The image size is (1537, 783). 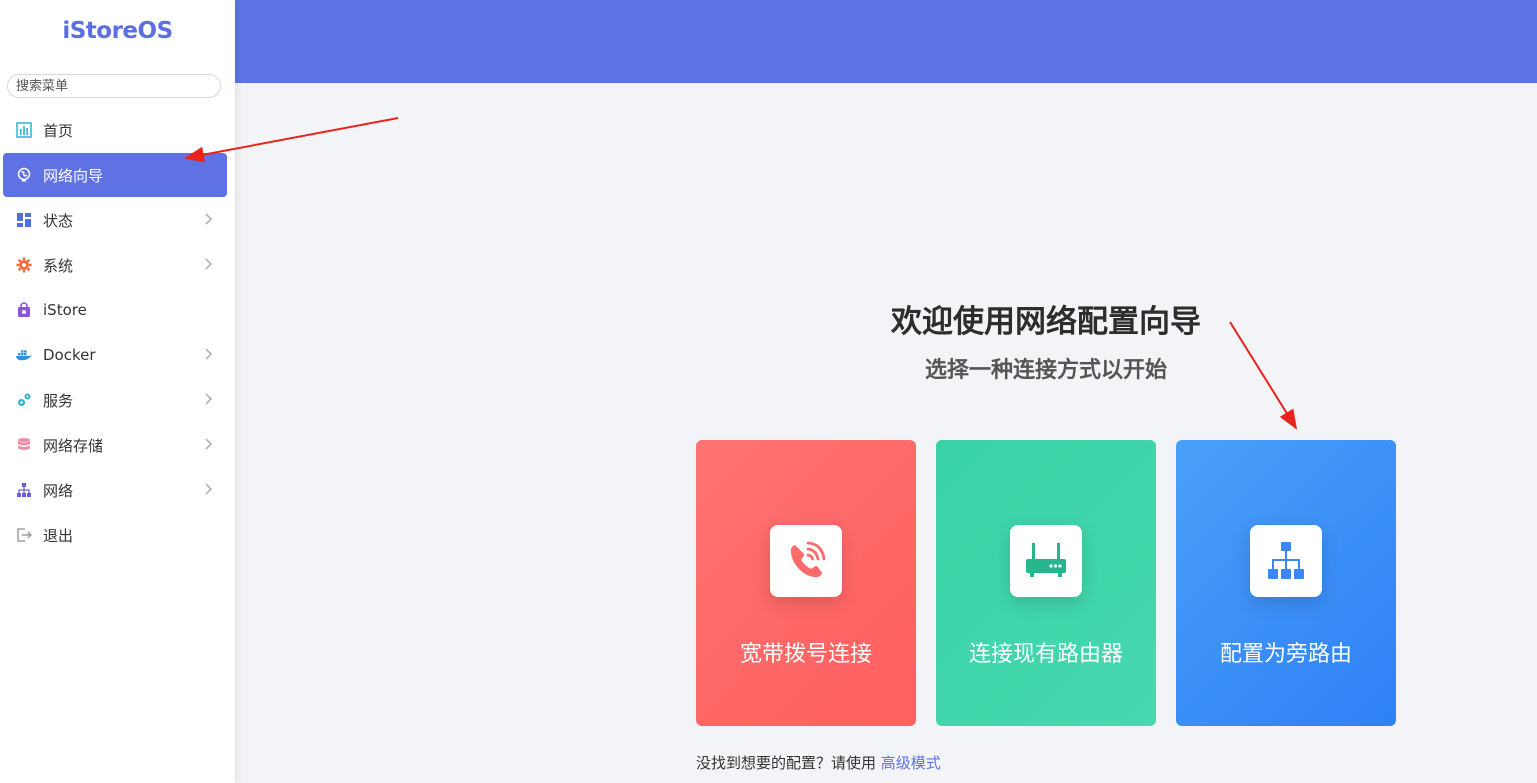 What do you see at coordinates (115, 175) in the screenshot?
I see `sidebar-item-network-wizard: 网络向导` at bounding box center [115, 175].